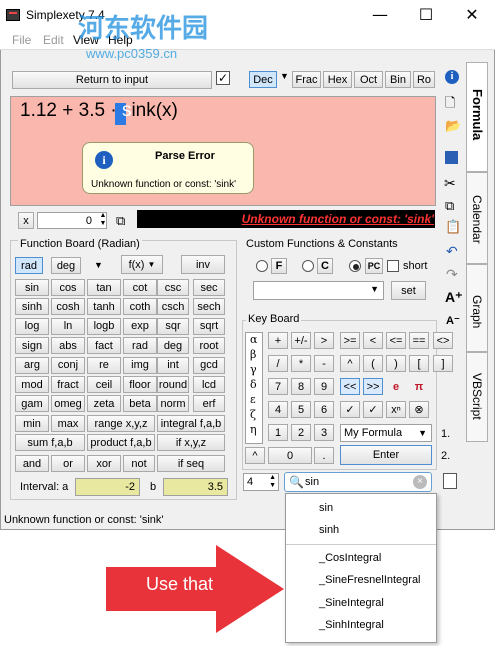  Describe the element at coordinates (380, 15) in the screenshot. I see `minimize-button: —` at that location.